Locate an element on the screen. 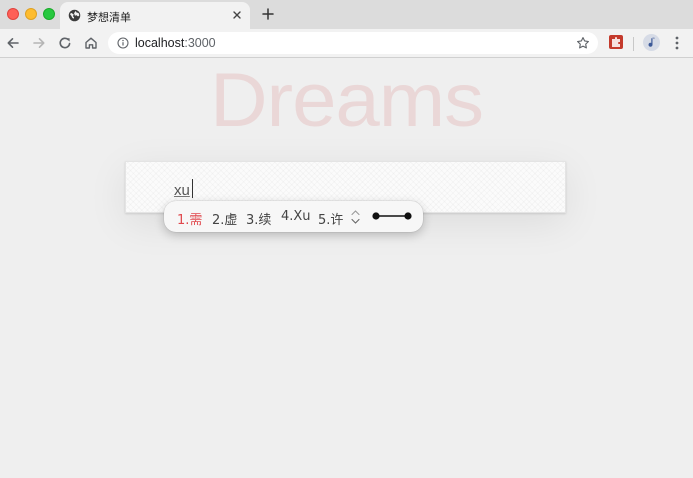 Image resolution: width=693 pixels, height=478 pixels. toolbar-divider is located at coordinates (633, 44).